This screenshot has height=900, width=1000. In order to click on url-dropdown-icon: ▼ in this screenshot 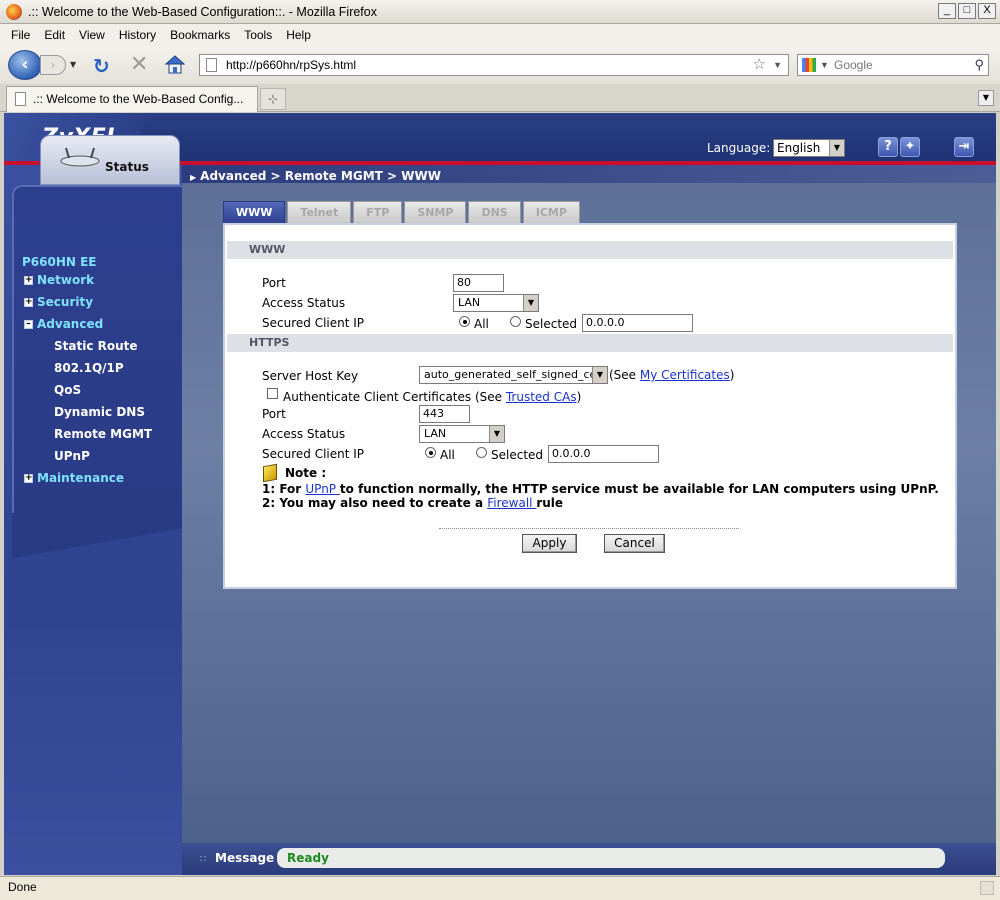, I will do `click(777, 65)`.